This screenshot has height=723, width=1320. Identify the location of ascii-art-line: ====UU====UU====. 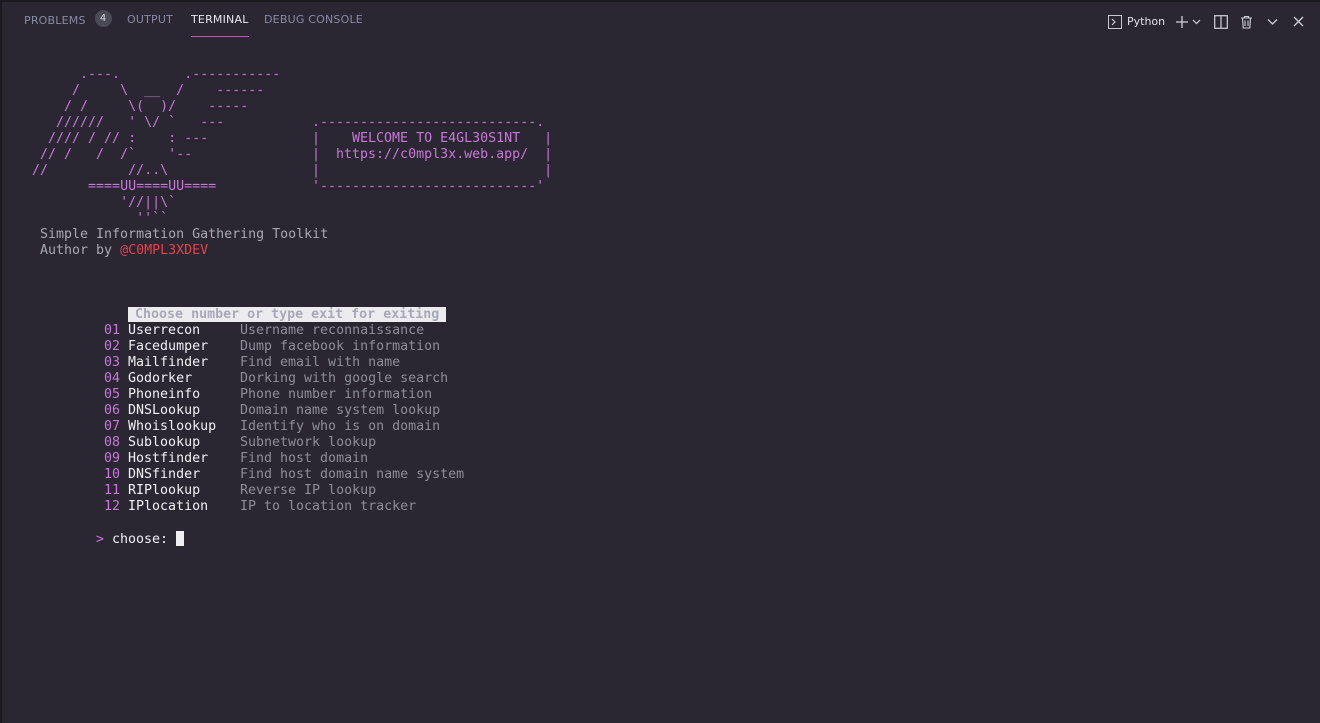
(120, 186).